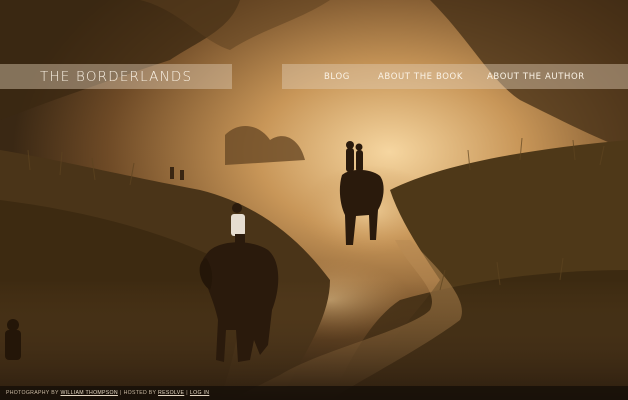 The image size is (628, 400). I want to click on host-link: RESOLVE, so click(171, 393).